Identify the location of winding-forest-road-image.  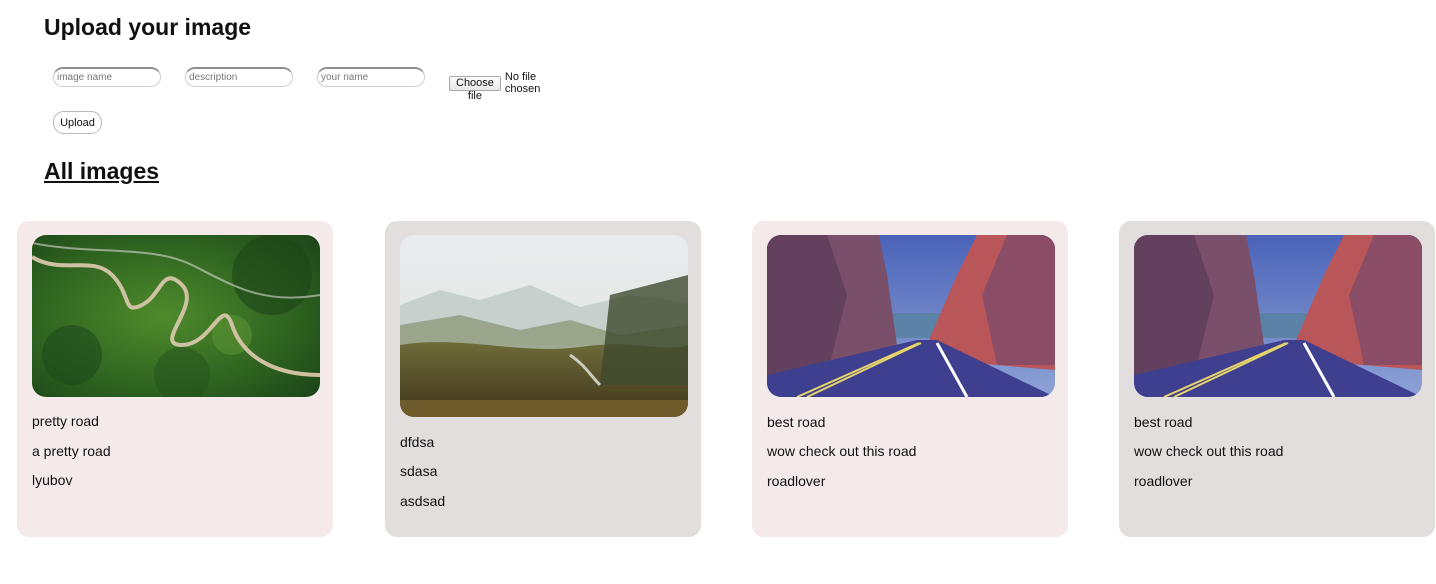
(176, 316).